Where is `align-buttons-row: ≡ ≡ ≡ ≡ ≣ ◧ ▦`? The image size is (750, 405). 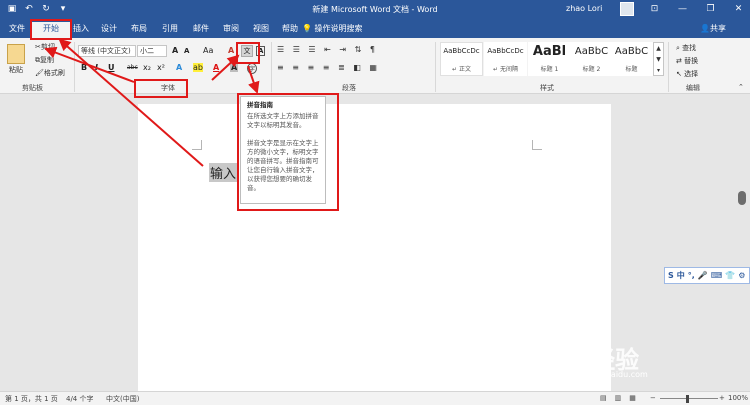 align-buttons-row: ≡ ≡ ≡ ≡ ≣ ◧ ▦ is located at coordinates (328, 67).